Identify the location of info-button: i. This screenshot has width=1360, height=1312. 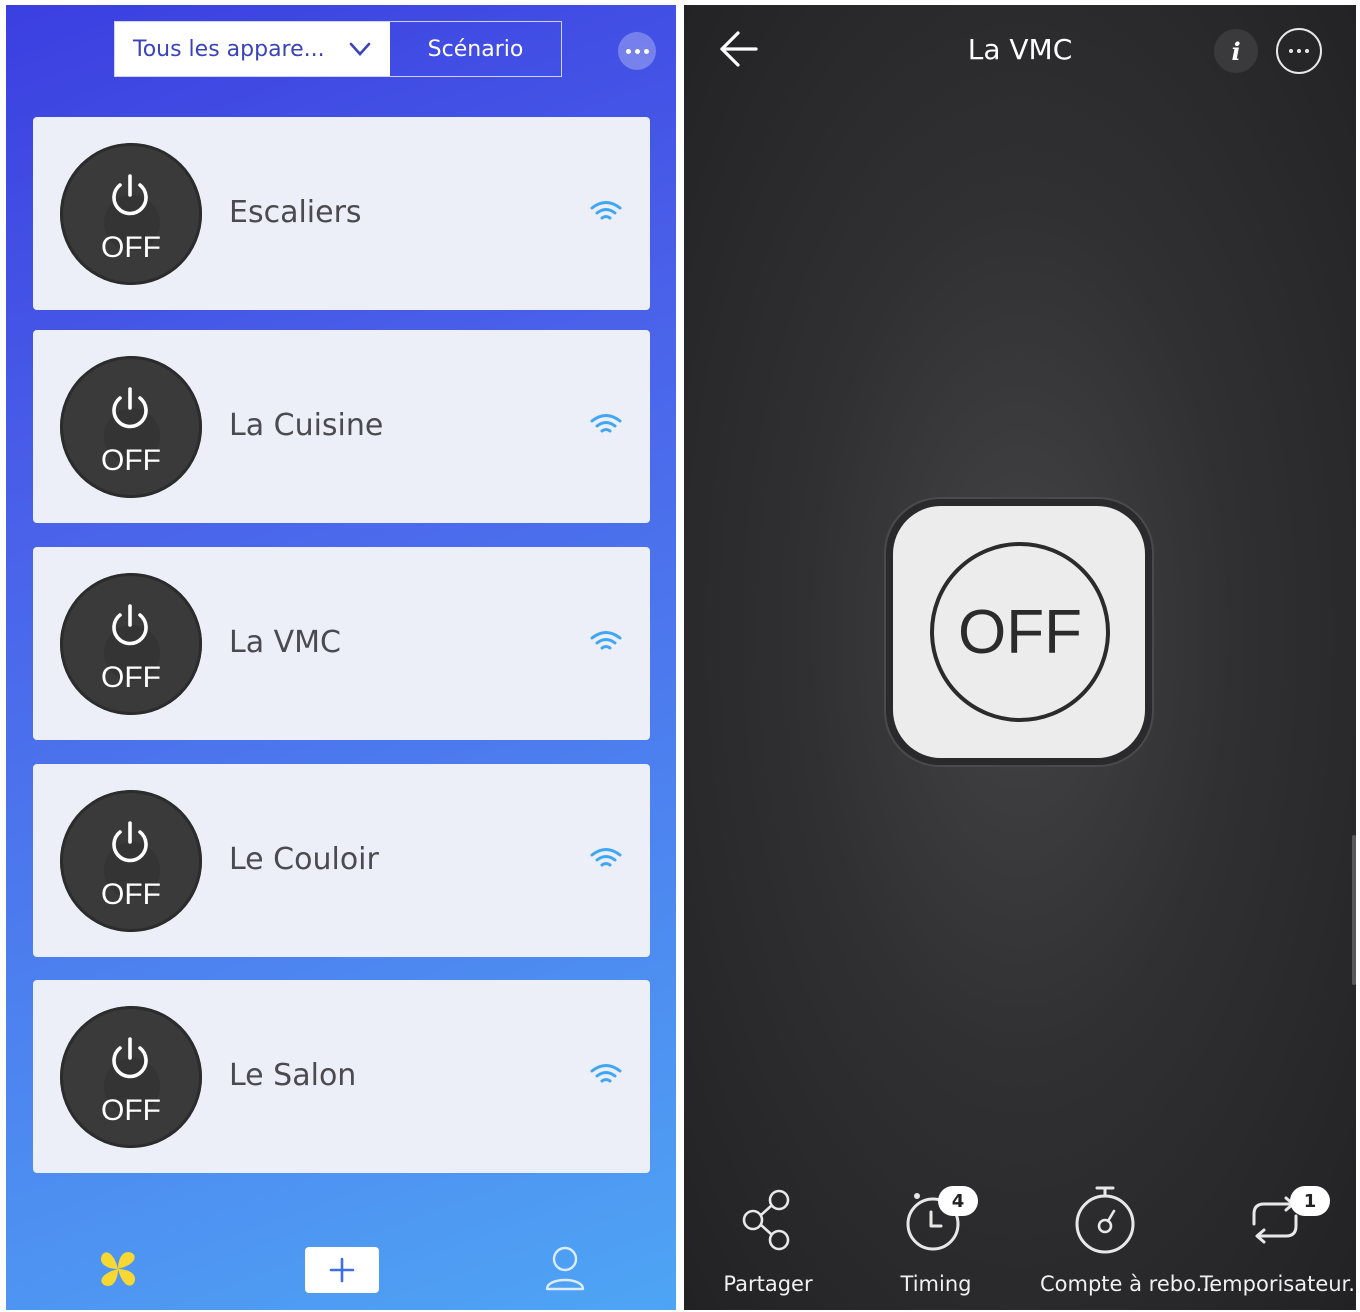
(1236, 51).